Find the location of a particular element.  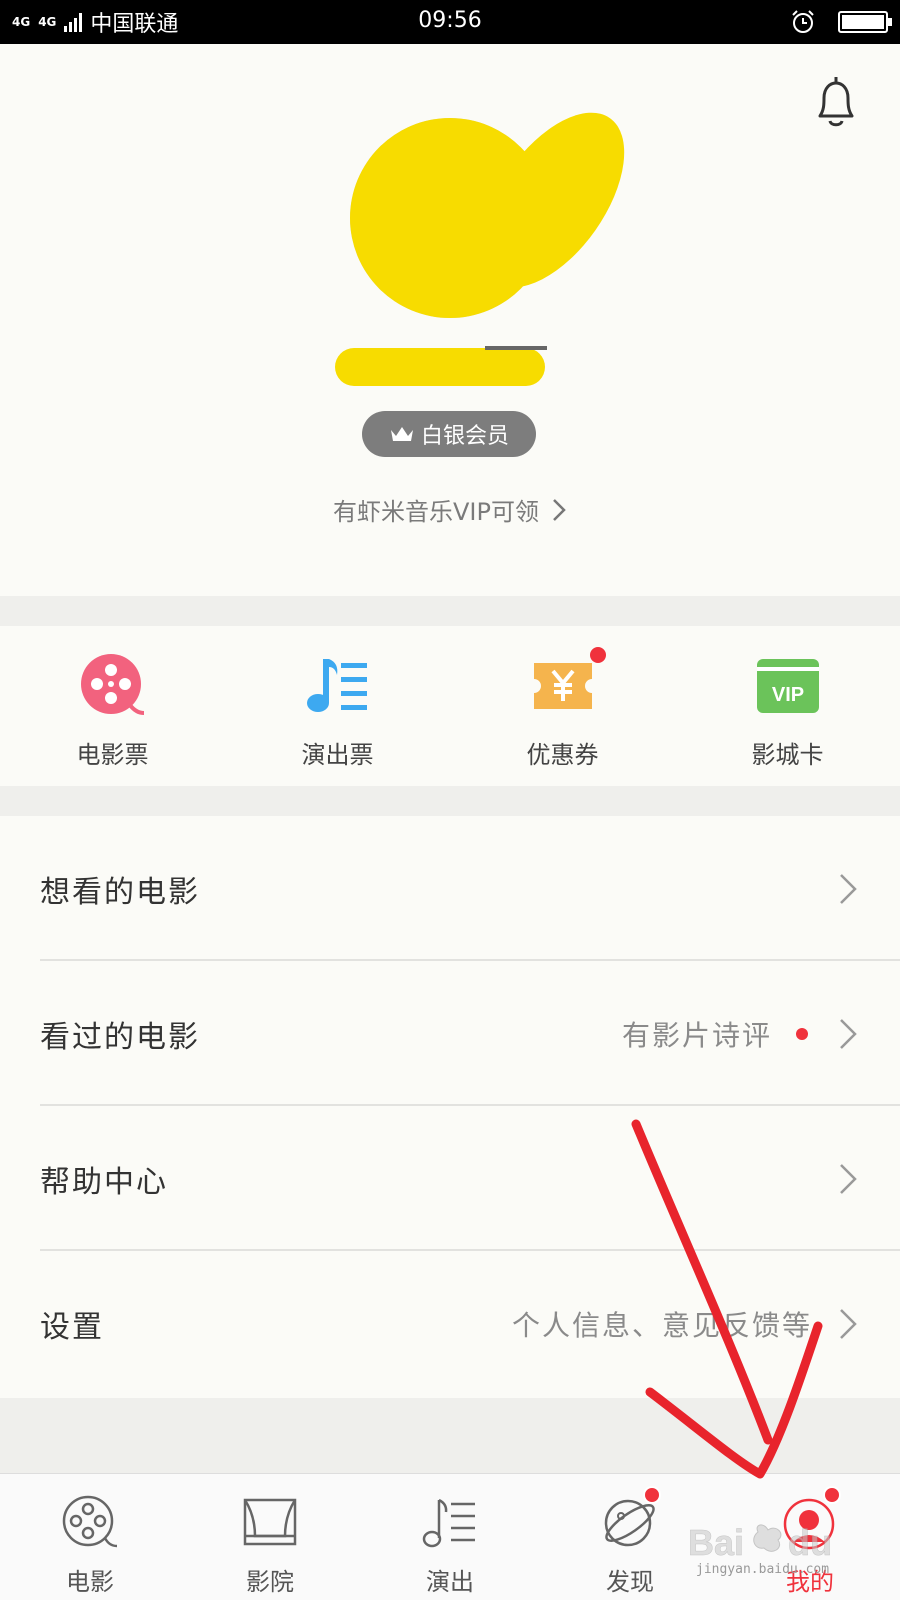

quick-action-show-ticket: 演出票 is located at coordinates (337, 705).